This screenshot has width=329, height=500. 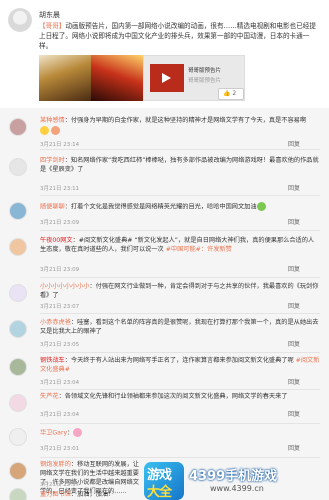 What do you see at coordinates (60, 189) in the screenshot?
I see `comment-time: 3月21日 23:11` at bounding box center [60, 189].